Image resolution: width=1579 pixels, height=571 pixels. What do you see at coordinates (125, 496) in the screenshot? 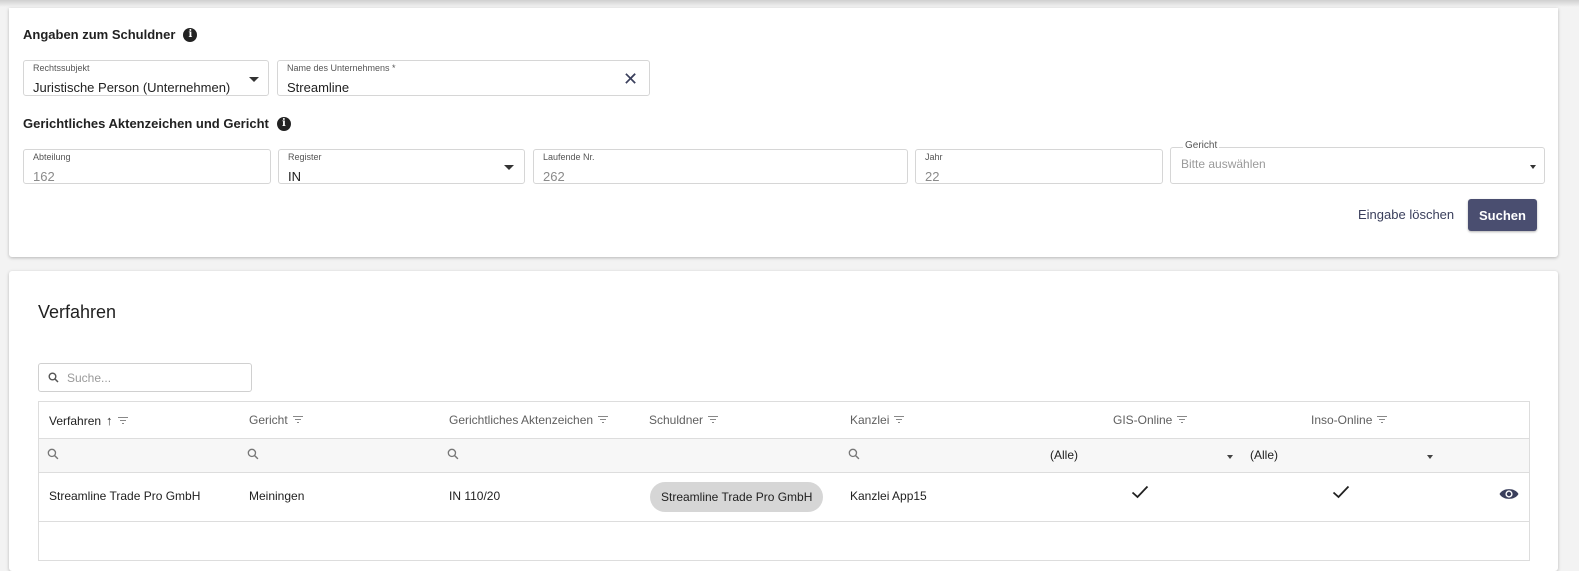
I see `cell-verfahren: Streamline Trade Pro GmbH` at bounding box center [125, 496].